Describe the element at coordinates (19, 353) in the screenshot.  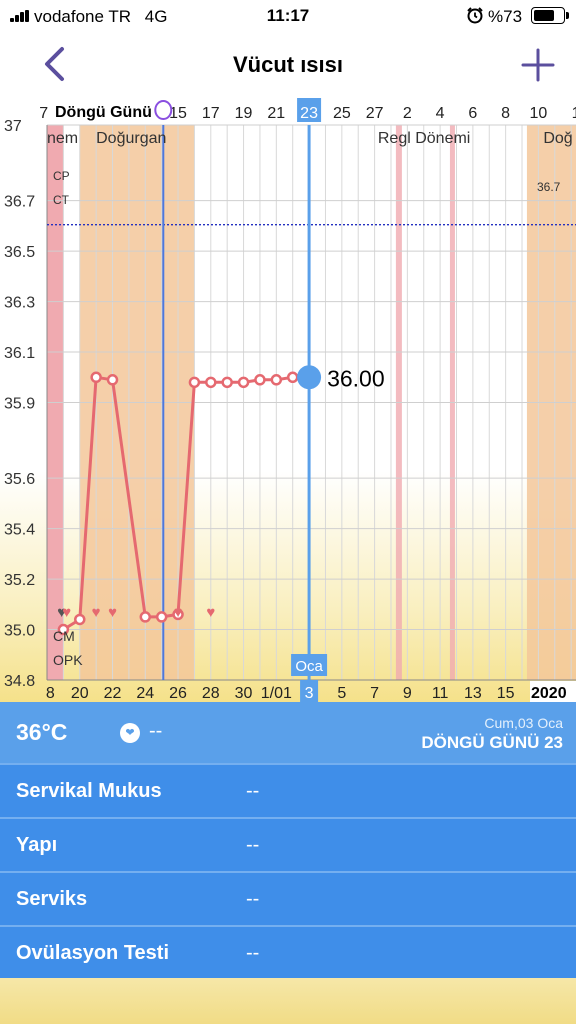
I see `y-tick-label: 36.1` at that location.